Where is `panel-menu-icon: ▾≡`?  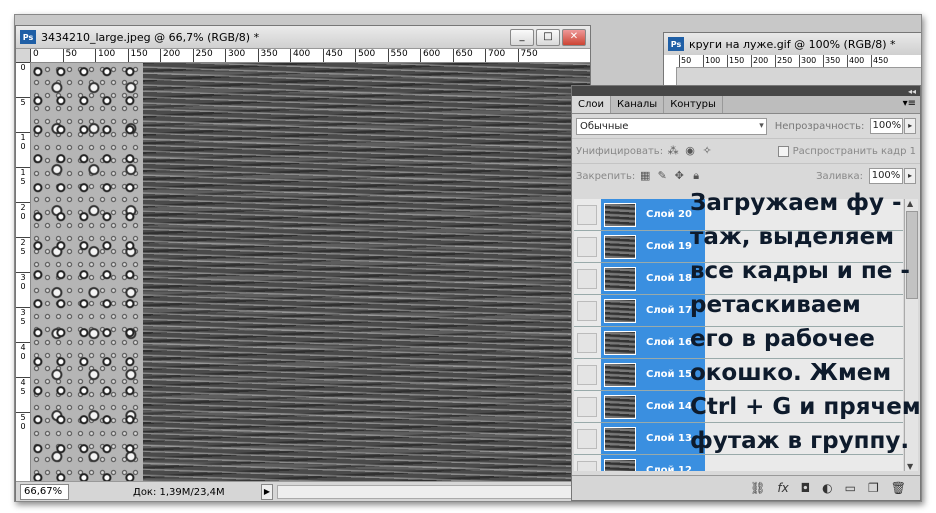 panel-menu-icon: ▾≡ is located at coordinates (909, 103).